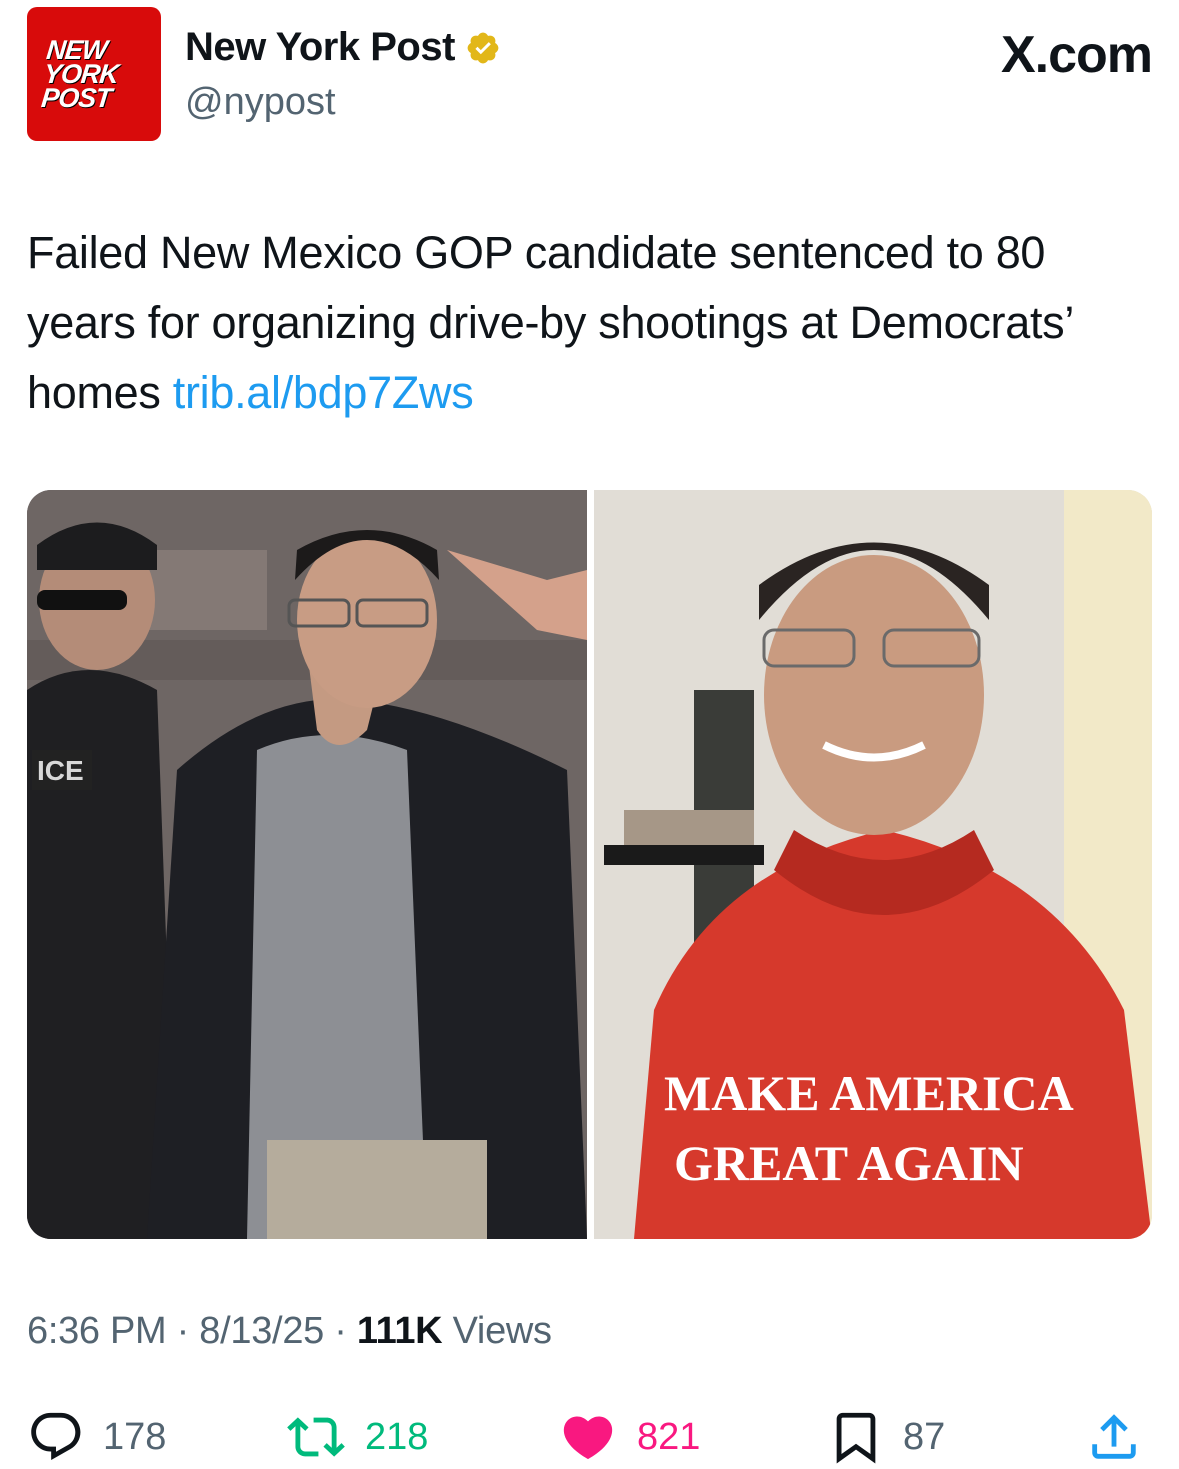 The image size is (1179, 1469). Describe the element at coordinates (260, 102) in the screenshot. I see `handle: @nypost` at that location.